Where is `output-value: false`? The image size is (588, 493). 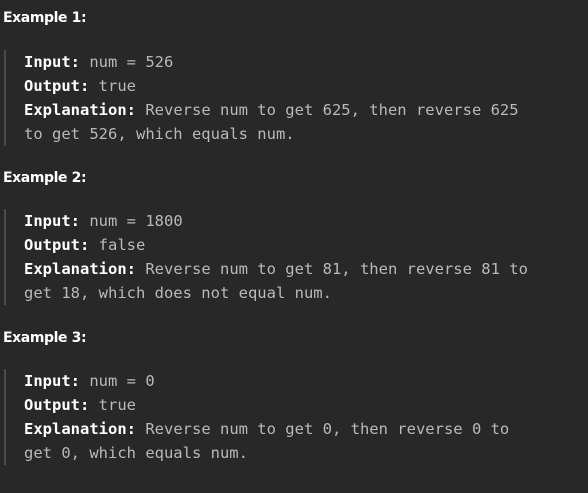
output-value: false is located at coordinates (122, 245).